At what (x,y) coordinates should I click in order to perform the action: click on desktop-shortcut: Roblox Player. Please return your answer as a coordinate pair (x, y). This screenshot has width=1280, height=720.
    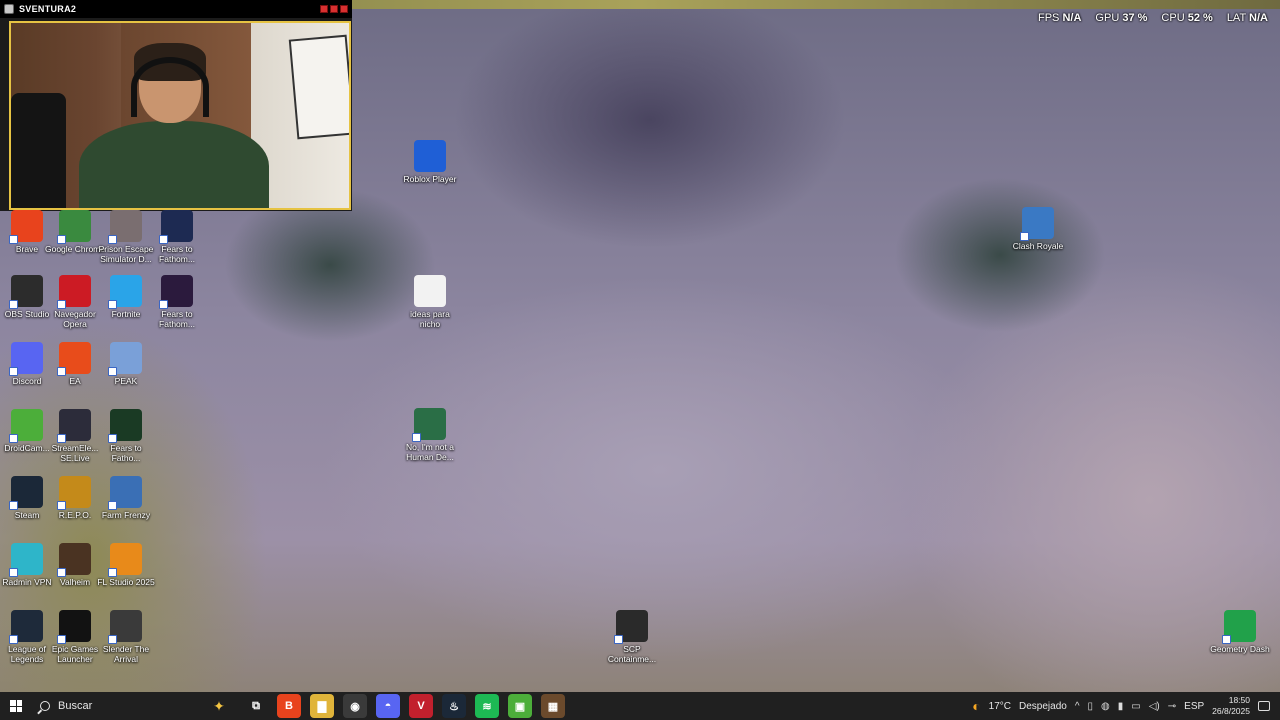
    Looking at the image, I should click on (430, 162).